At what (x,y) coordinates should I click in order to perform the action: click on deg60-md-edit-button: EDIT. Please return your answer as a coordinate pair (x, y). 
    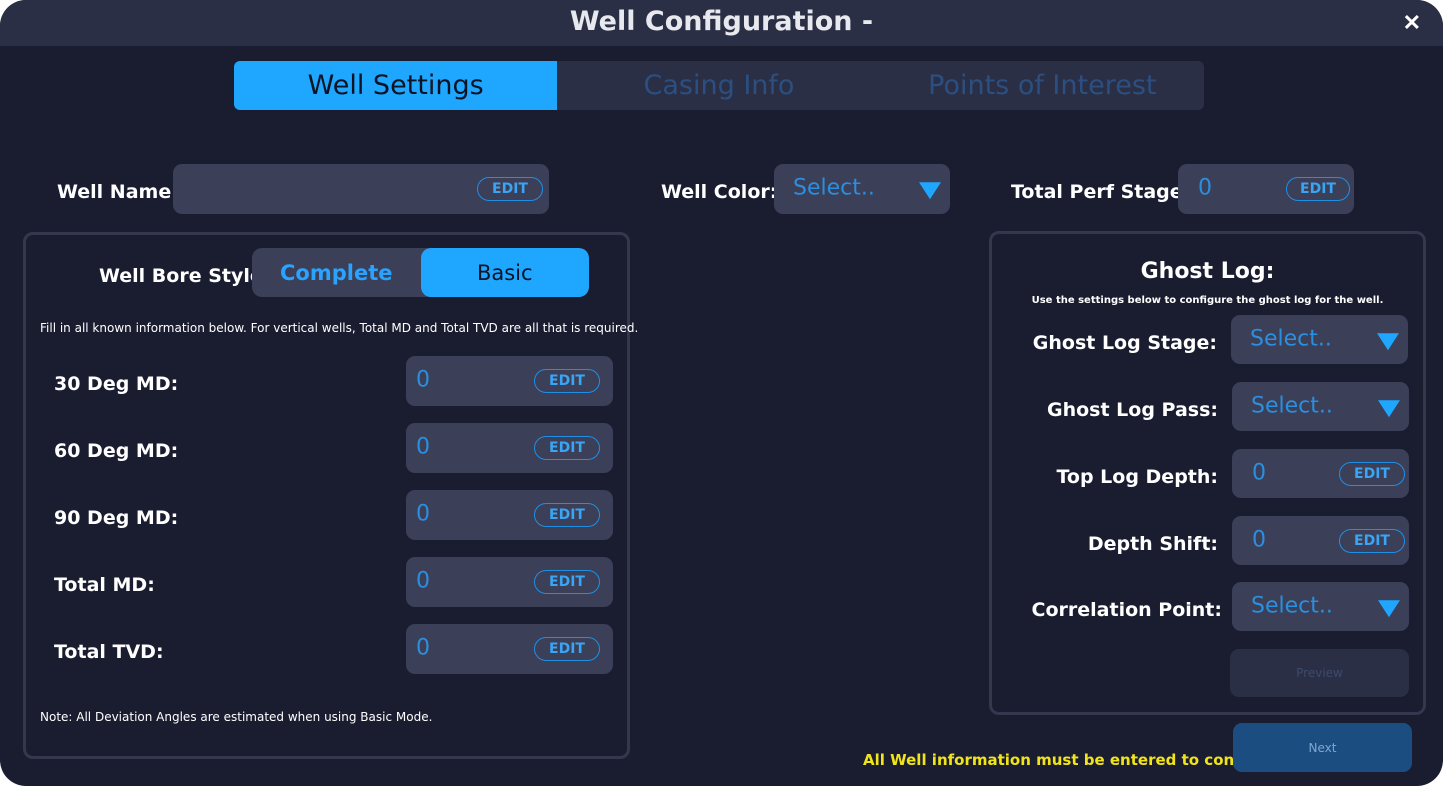
    Looking at the image, I should click on (567, 448).